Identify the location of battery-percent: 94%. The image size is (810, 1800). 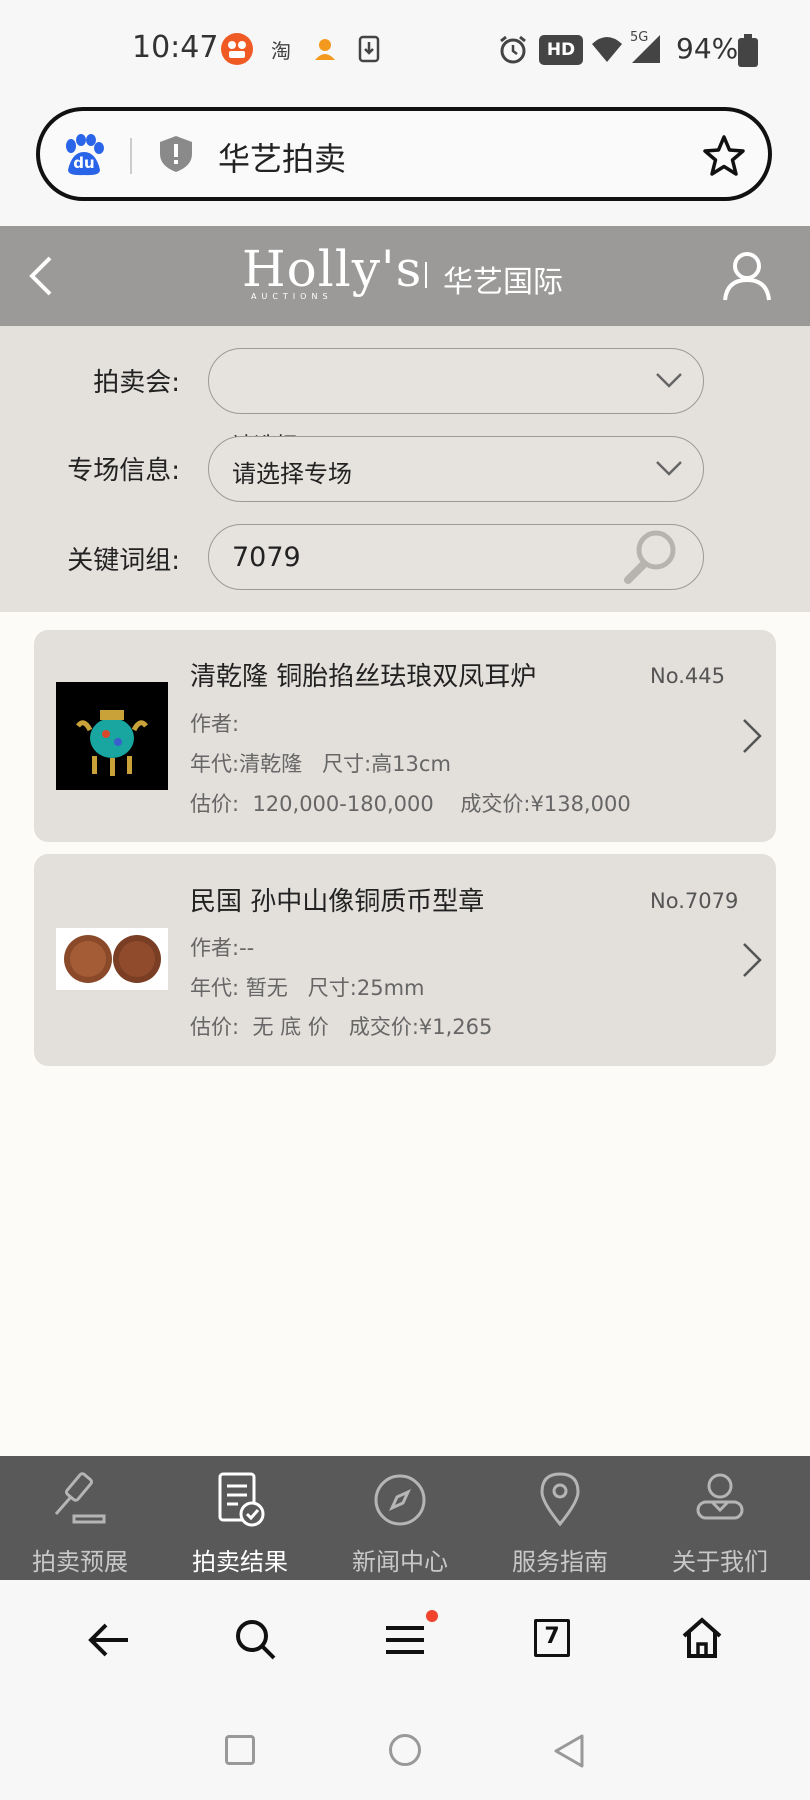
(707, 48).